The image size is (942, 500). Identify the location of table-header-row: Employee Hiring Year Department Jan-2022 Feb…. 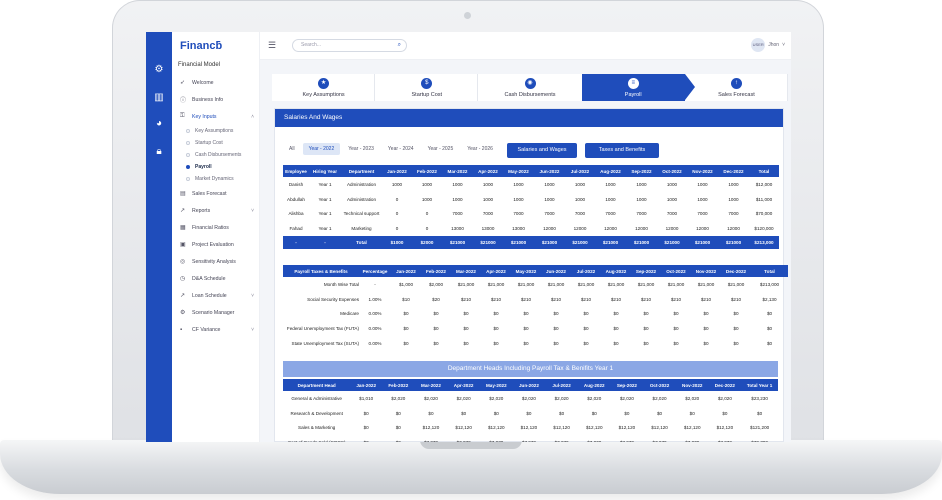
(531, 171).